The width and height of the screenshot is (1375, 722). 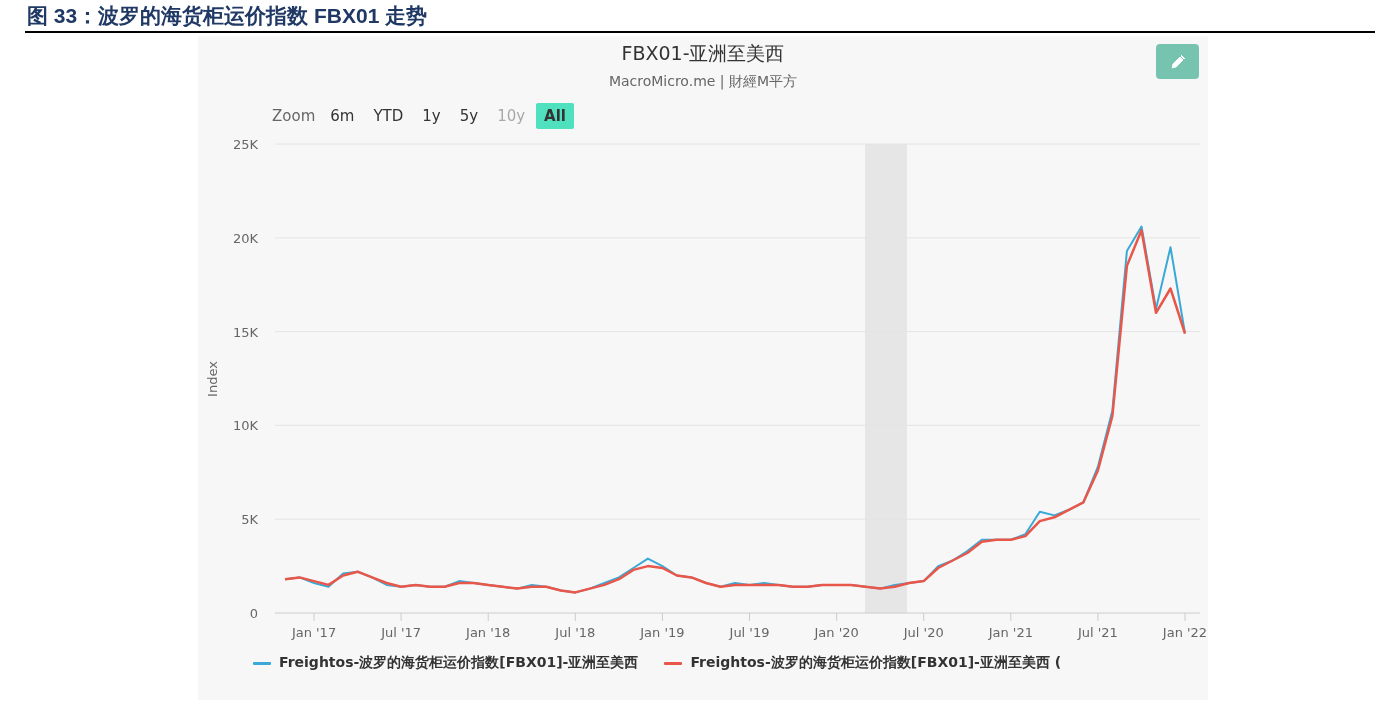 I want to click on axis-tick-label: Jan '22, so click(x=1185, y=632).